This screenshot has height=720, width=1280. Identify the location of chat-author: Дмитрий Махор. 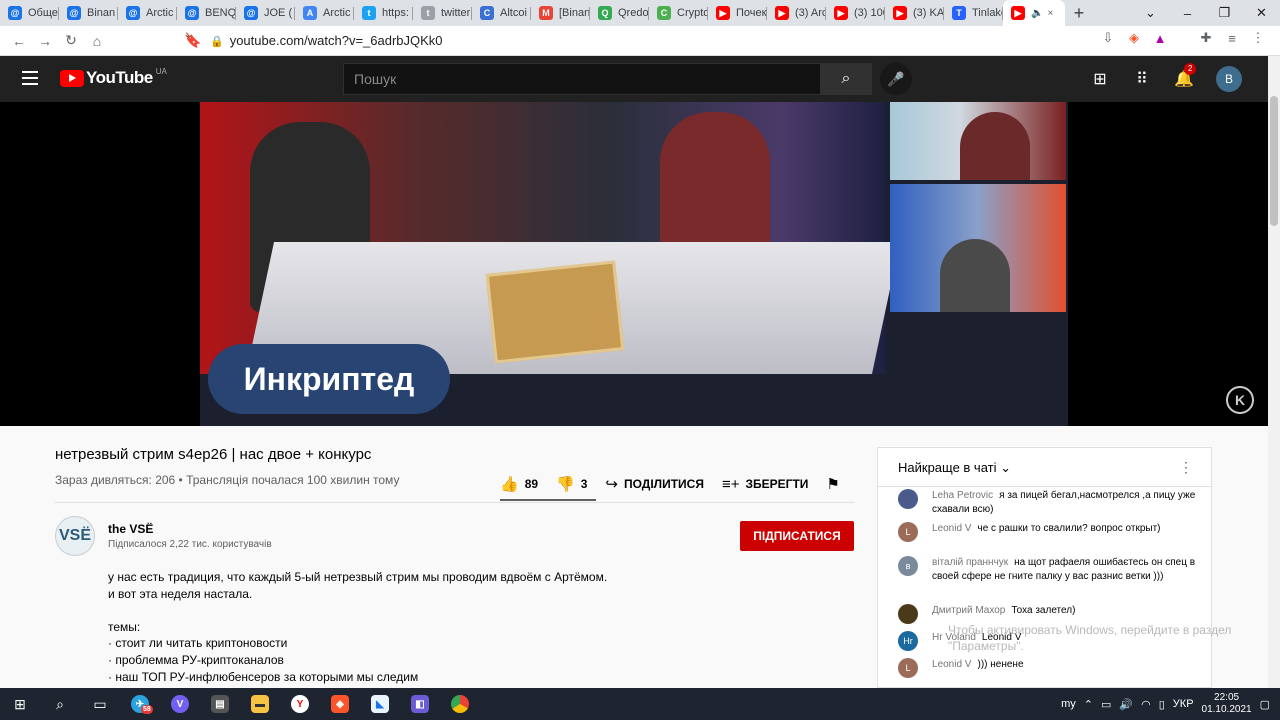
(968, 610).